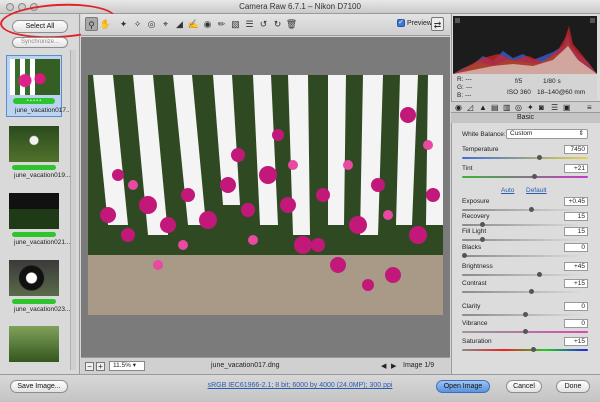 This screenshot has width=600, height=402. What do you see at coordinates (137, 24) in the screenshot?
I see `color-sampler-icon: ✧` at bounding box center [137, 24].